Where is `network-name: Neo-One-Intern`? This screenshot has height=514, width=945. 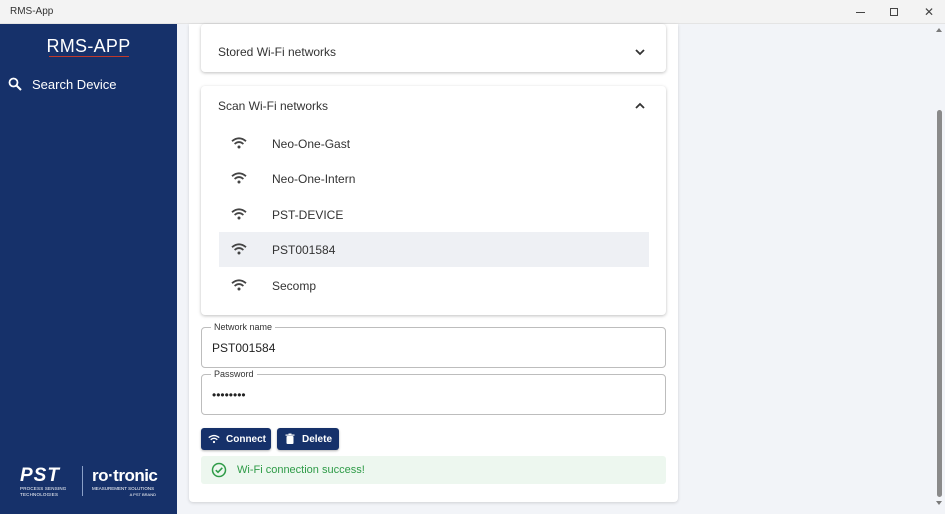
network-name: Neo-One-Intern is located at coordinates (314, 178).